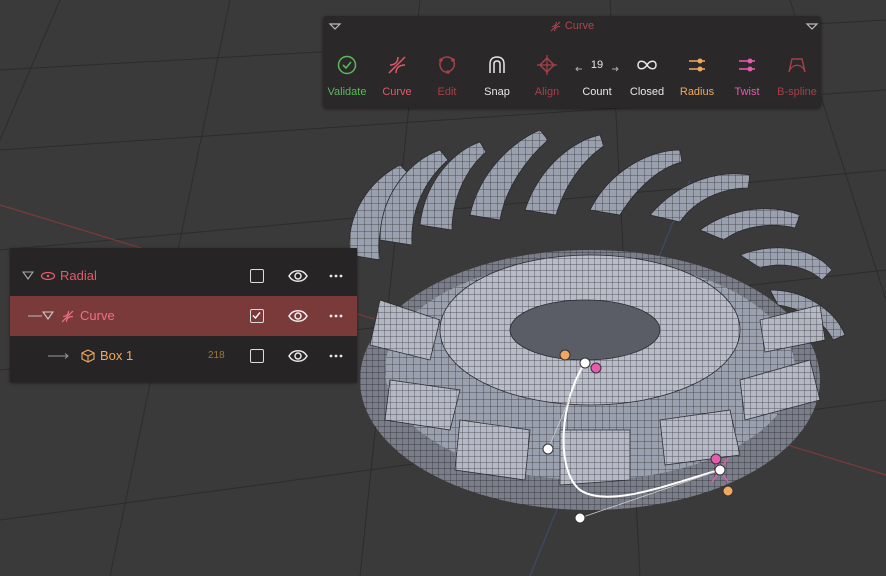 Image resolution: width=886 pixels, height=576 pixels. What do you see at coordinates (347, 92) in the screenshot?
I see `validate-label: Validate` at bounding box center [347, 92].